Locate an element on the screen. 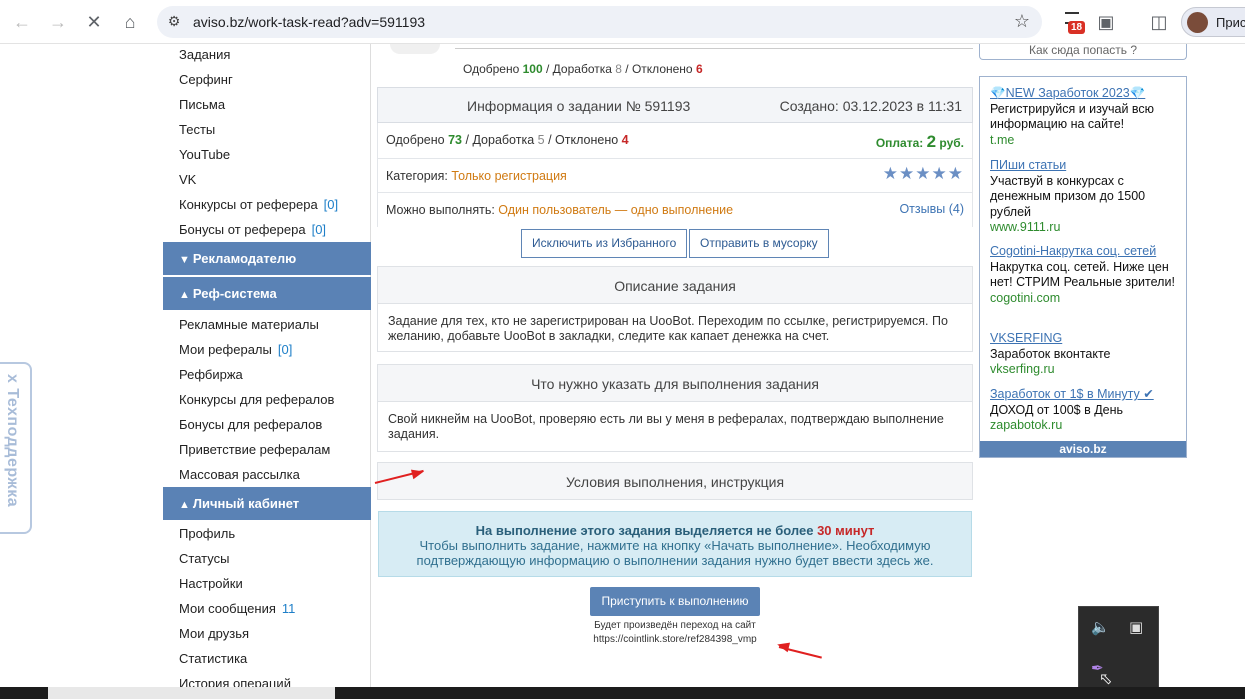  task-title: Информация о задании № 591193 is located at coordinates (579, 106).